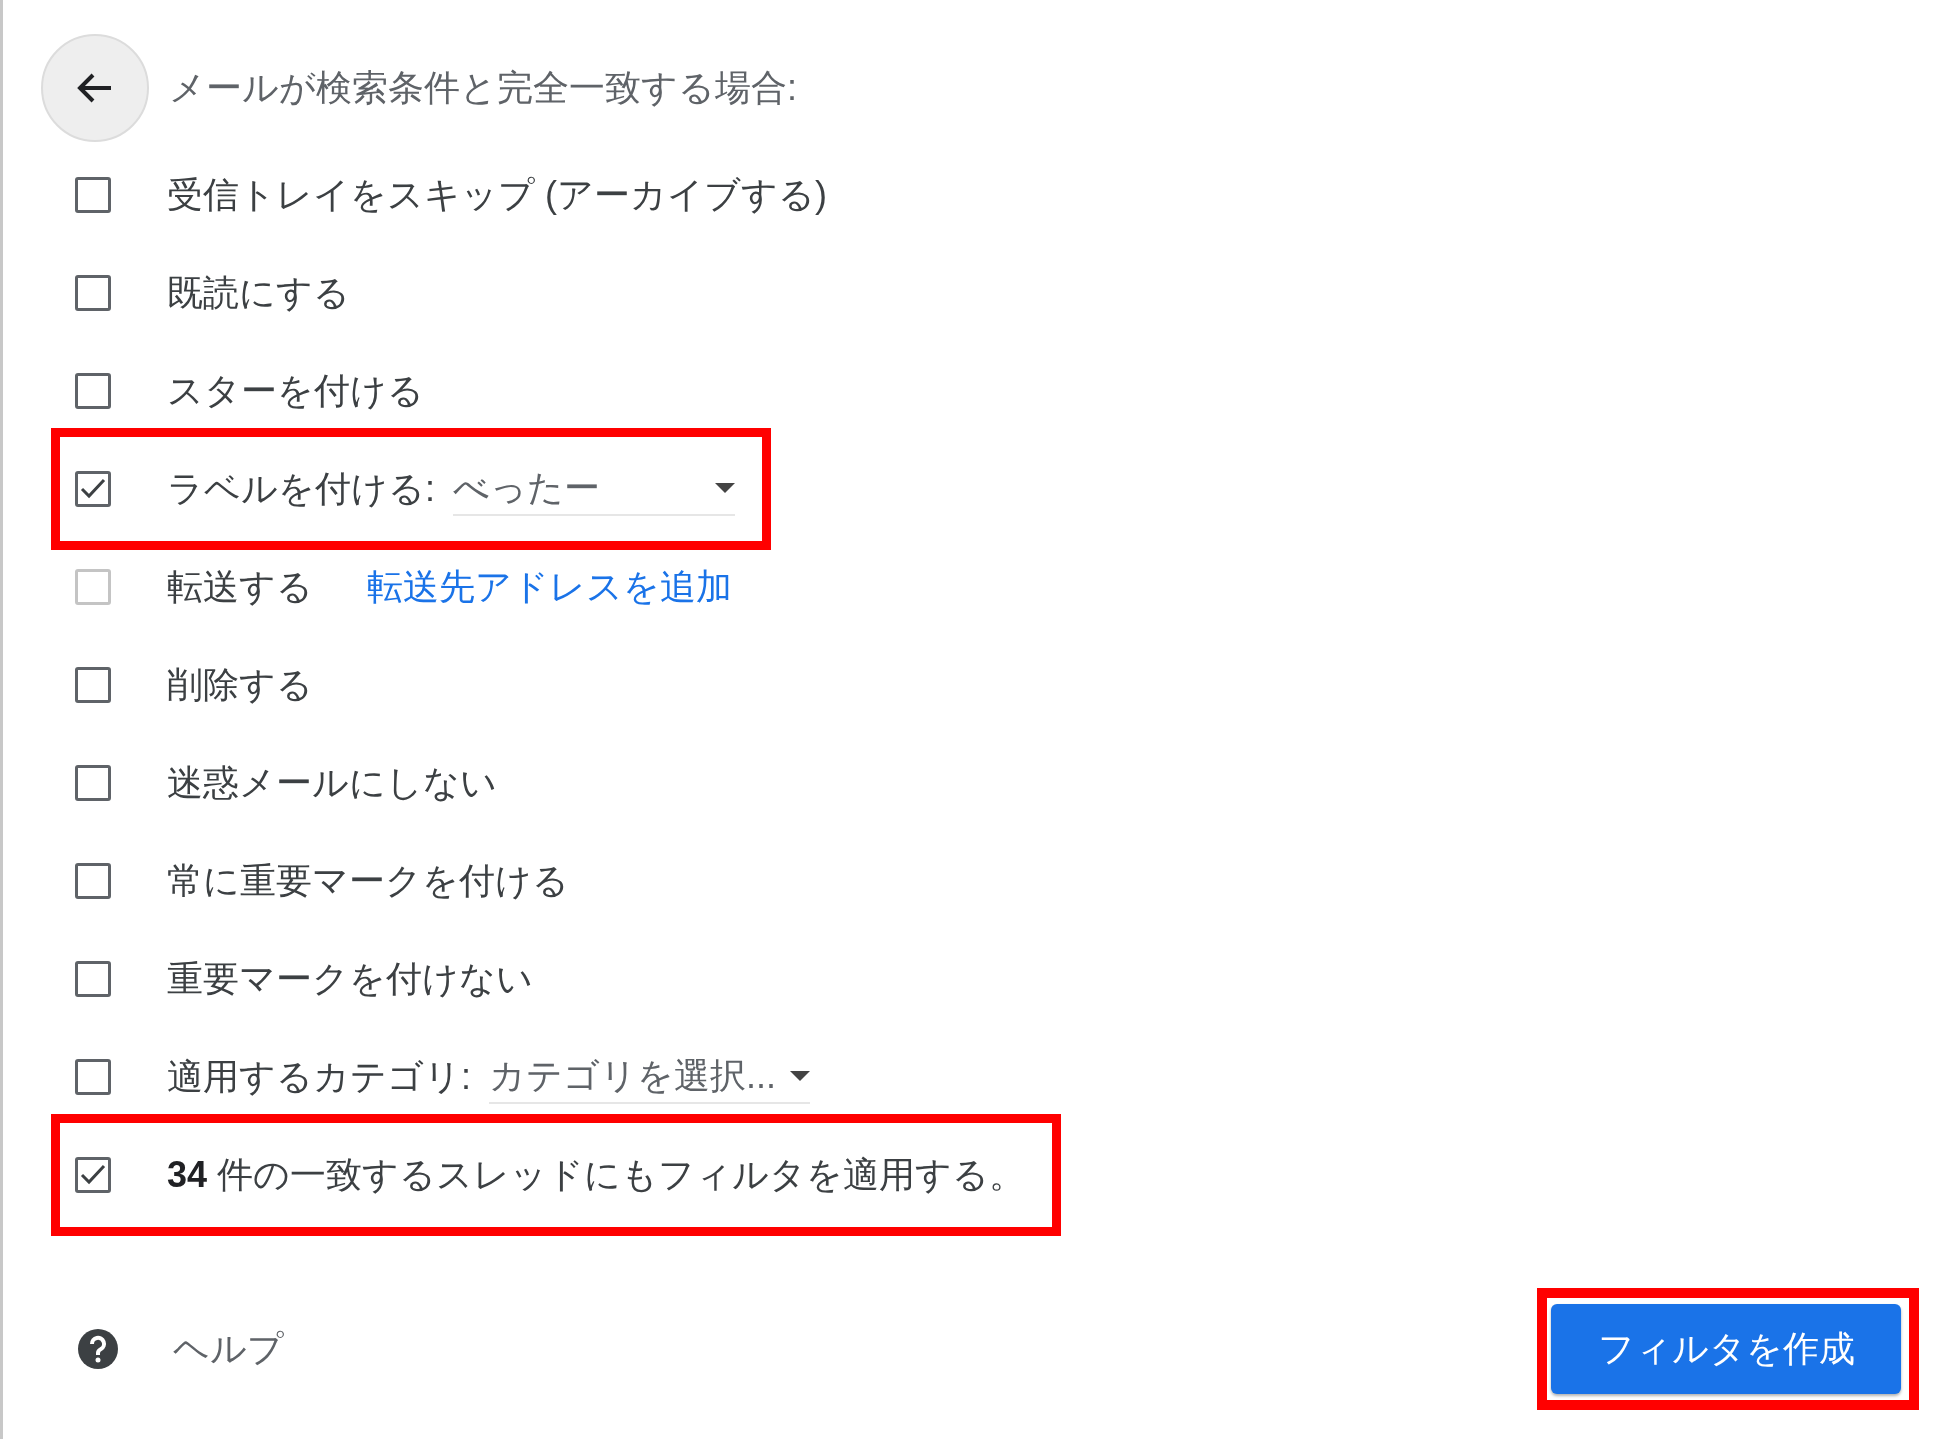  I want to click on option-label: 常に重要マークを付ける, so click(368, 880).